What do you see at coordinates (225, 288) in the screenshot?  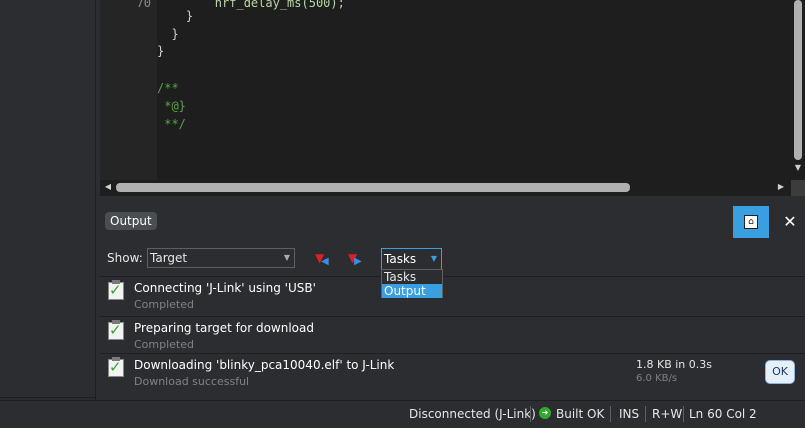 I see `task-title: Connecting 'J-Link' using 'USB'` at bounding box center [225, 288].